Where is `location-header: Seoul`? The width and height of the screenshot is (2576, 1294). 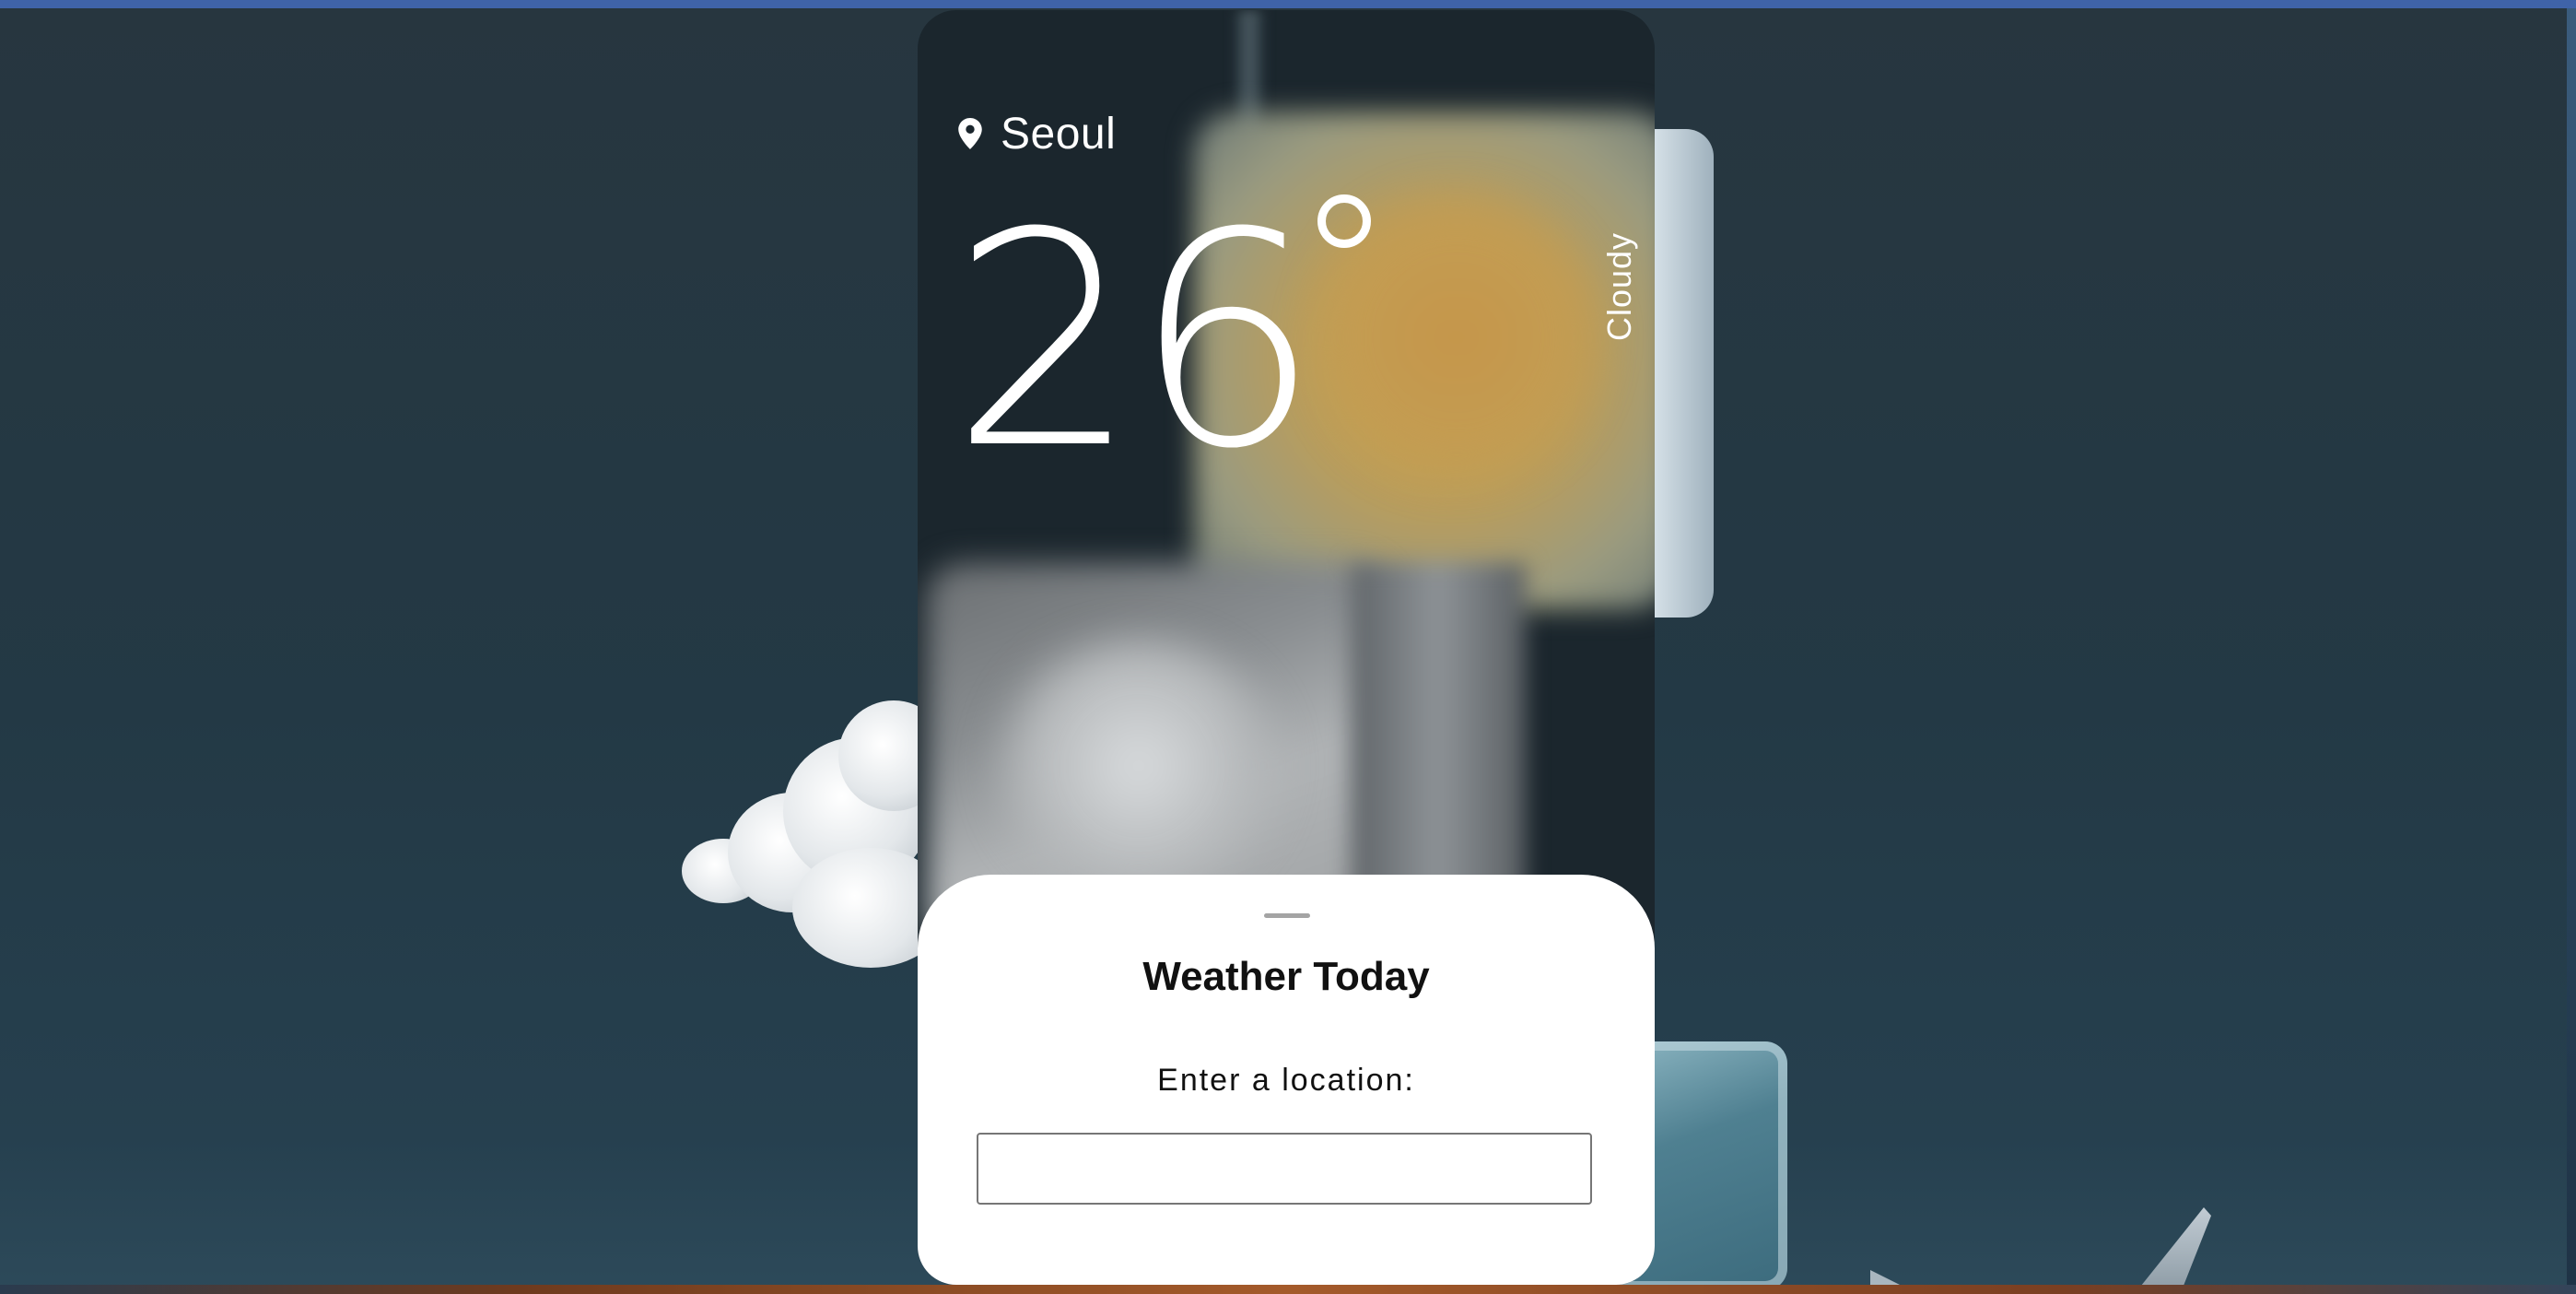 location-header: Seoul is located at coordinates (1037, 134).